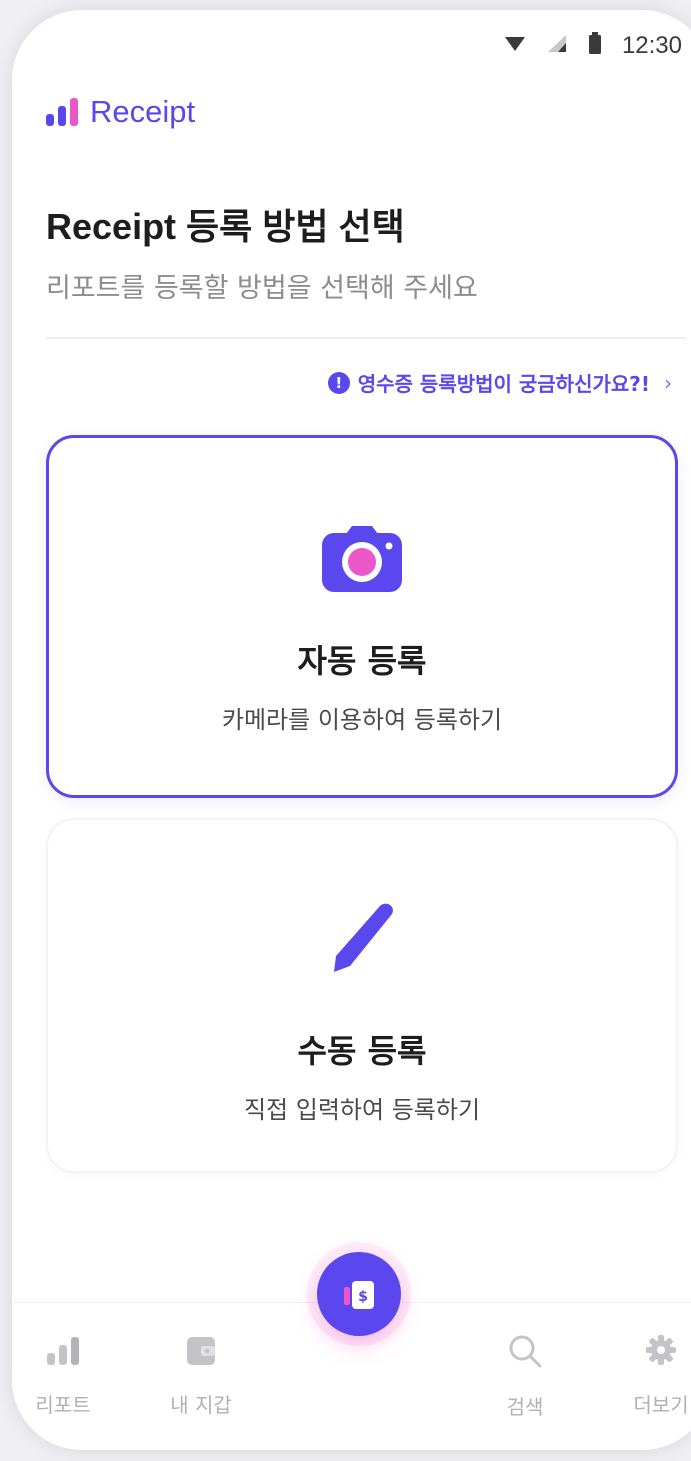 The height and width of the screenshot is (1461, 691). What do you see at coordinates (63, 1405) in the screenshot?
I see `nav-label: 리포트` at bounding box center [63, 1405].